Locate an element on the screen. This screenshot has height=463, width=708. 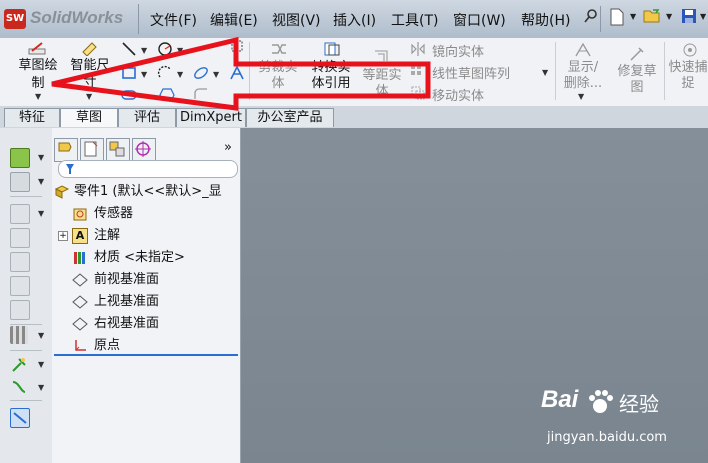
offset-icon is located at coordinates (382, 58).